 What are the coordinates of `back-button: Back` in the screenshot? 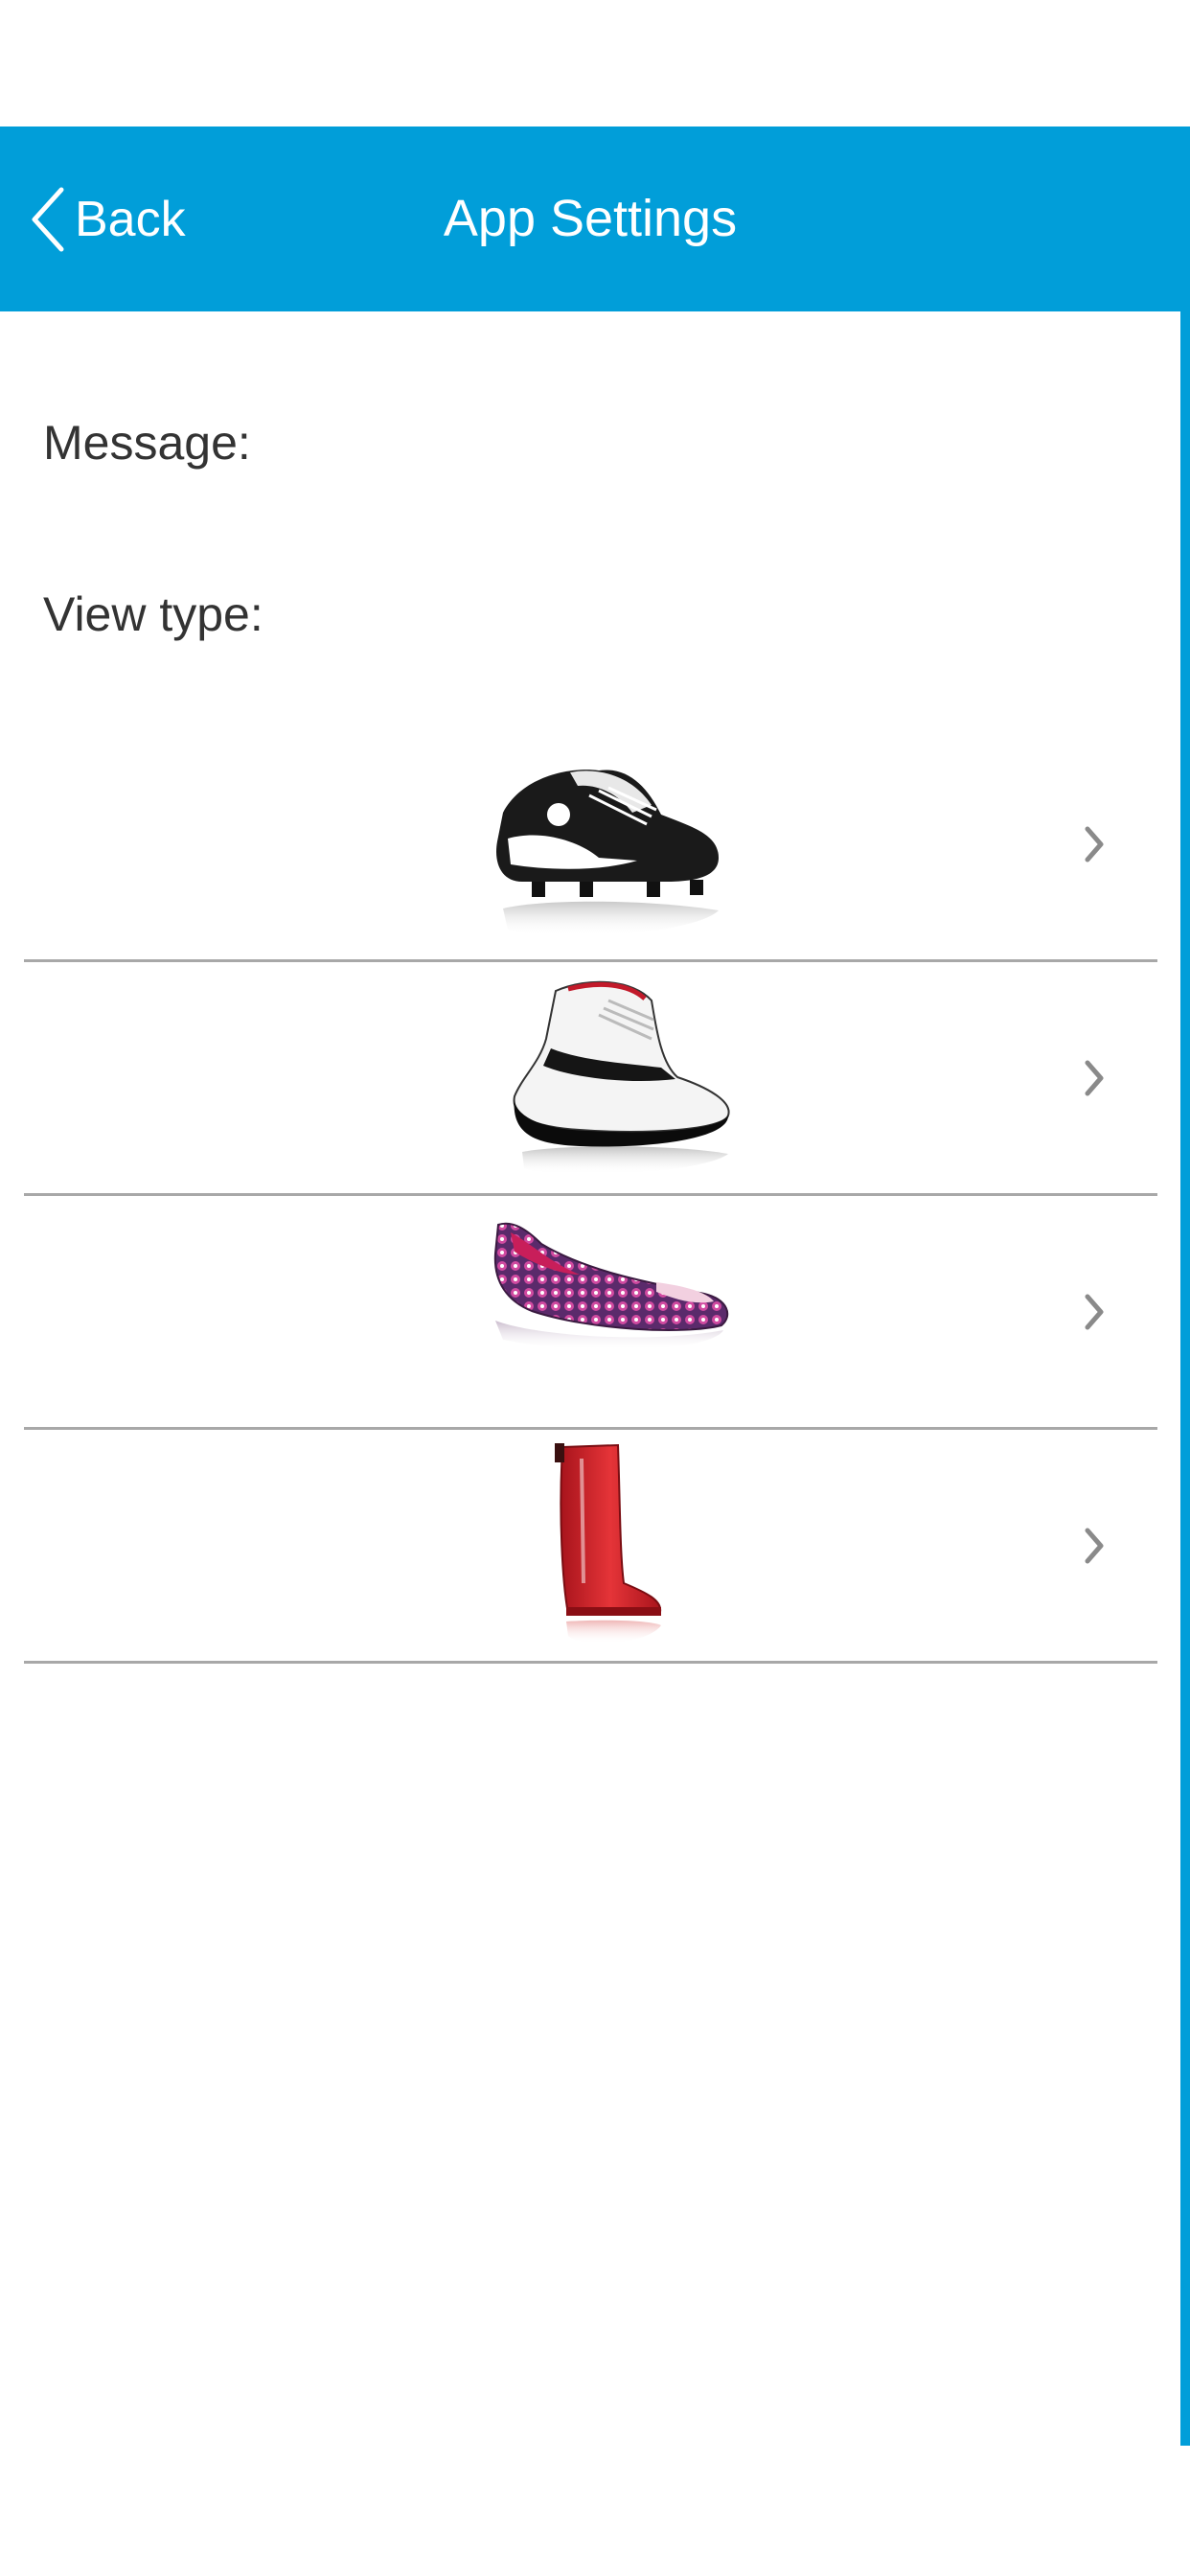 It's located at (107, 219).